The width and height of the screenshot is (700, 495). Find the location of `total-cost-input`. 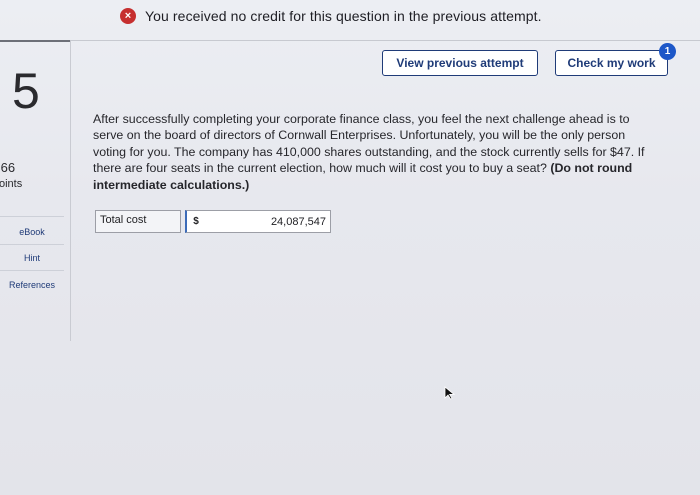

total-cost-input is located at coordinates (268, 221).